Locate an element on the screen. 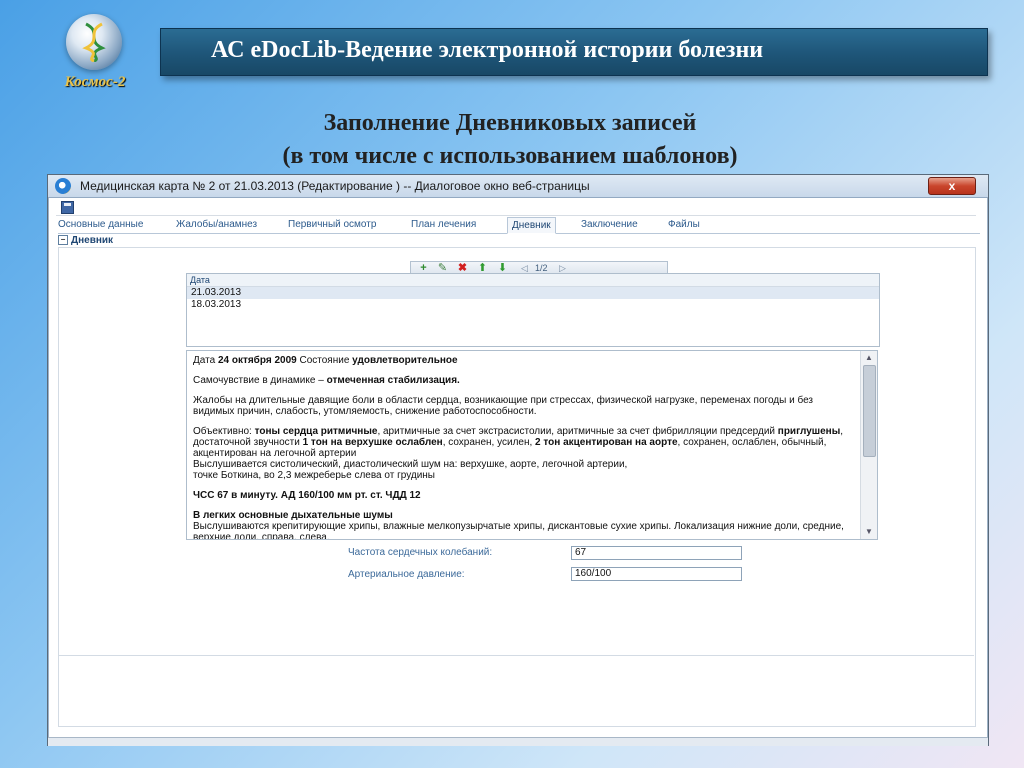 This screenshot has height=768, width=1024. dna-helix-icon is located at coordinates (94, 42).